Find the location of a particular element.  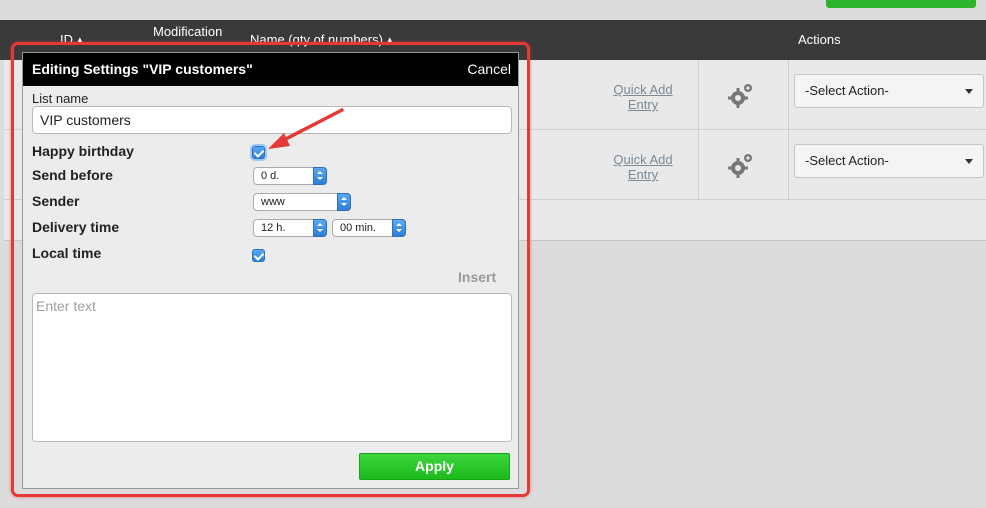

arrow-annotation-icon is located at coordinates (306, 128).